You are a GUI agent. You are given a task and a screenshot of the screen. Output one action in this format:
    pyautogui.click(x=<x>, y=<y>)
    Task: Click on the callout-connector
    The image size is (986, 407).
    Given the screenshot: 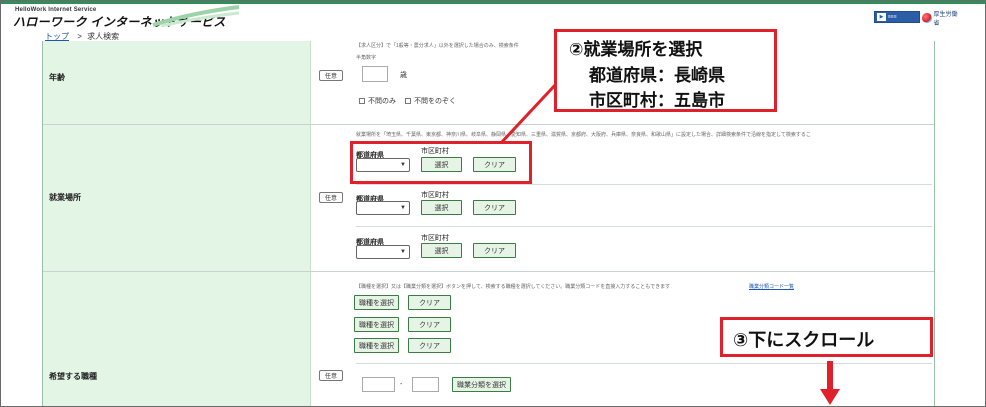 What is the action you would take?
    pyautogui.click(x=529, y=113)
    